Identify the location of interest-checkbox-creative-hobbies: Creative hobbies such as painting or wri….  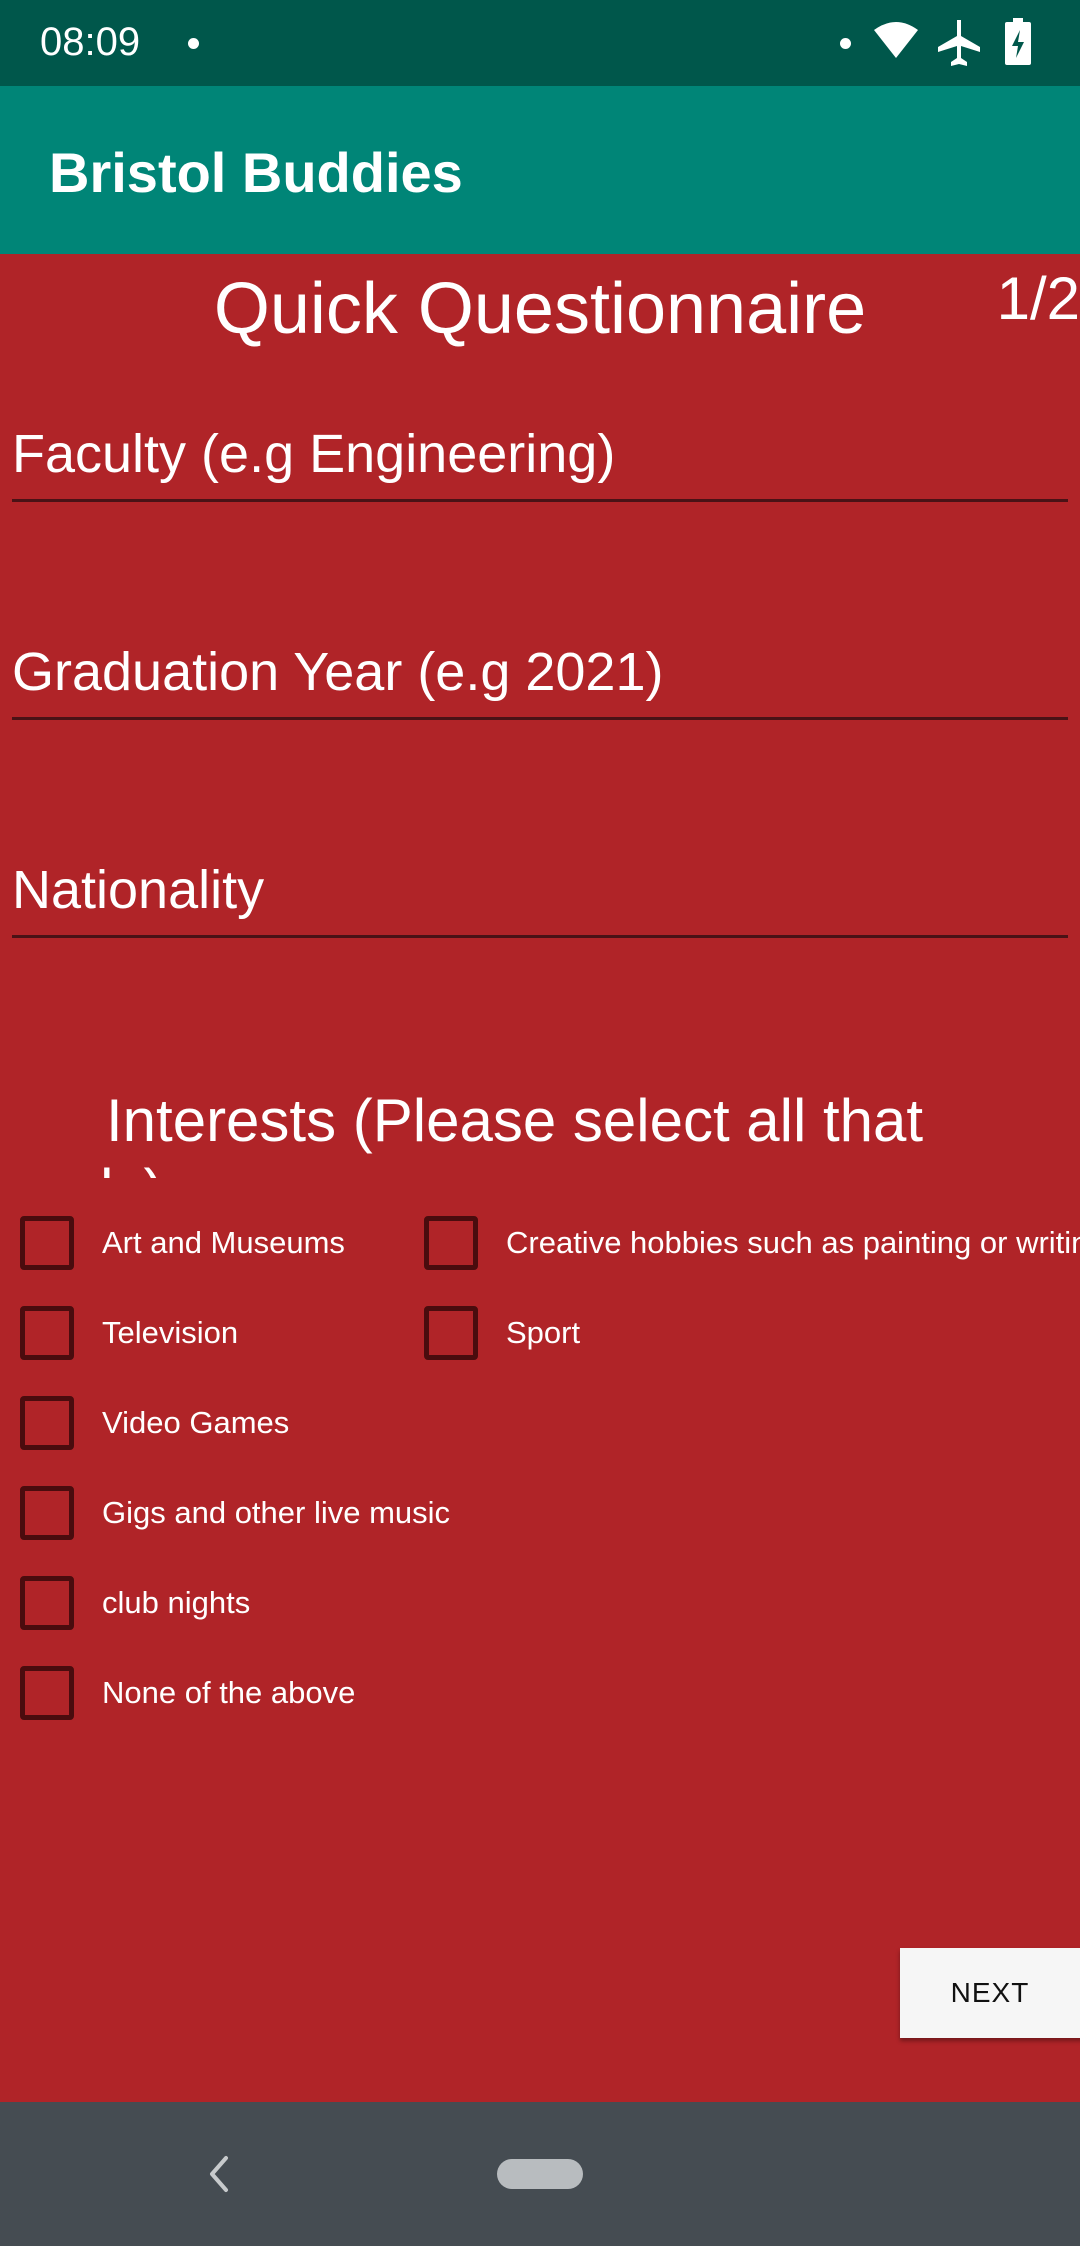
(742, 1243).